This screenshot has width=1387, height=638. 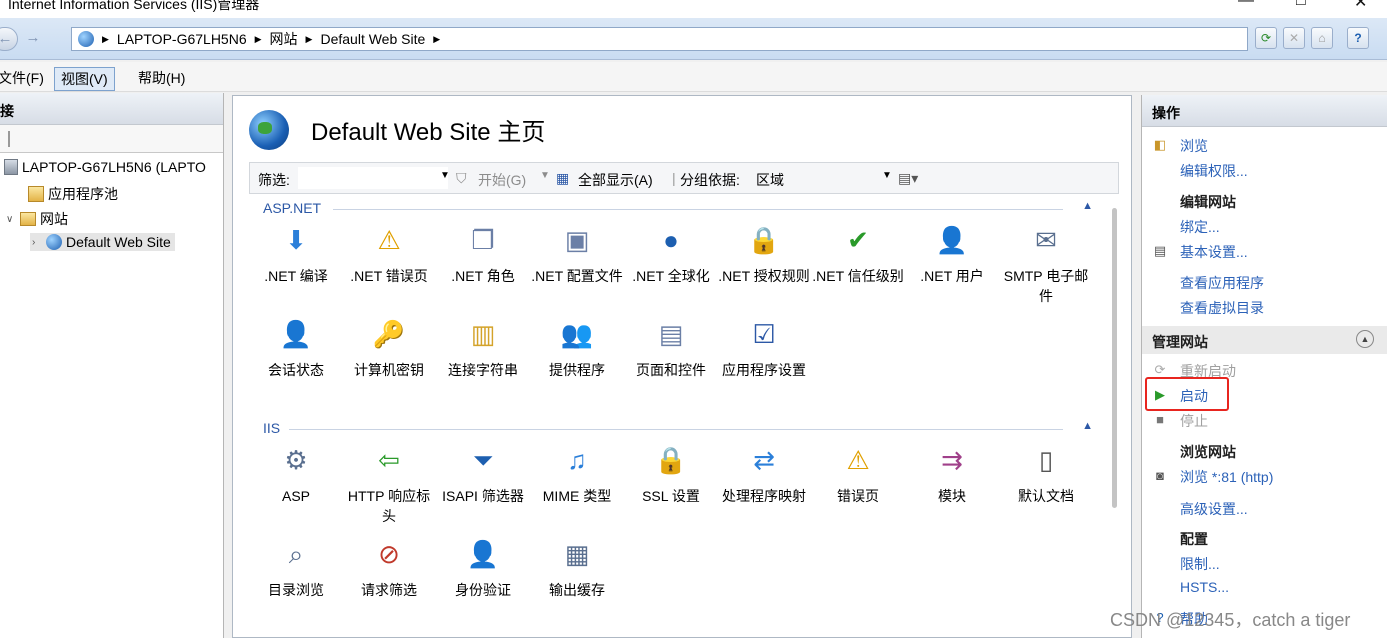 I want to click on feature-directory-browsing: ⌕ 目录浏览, so click(x=296, y=567).